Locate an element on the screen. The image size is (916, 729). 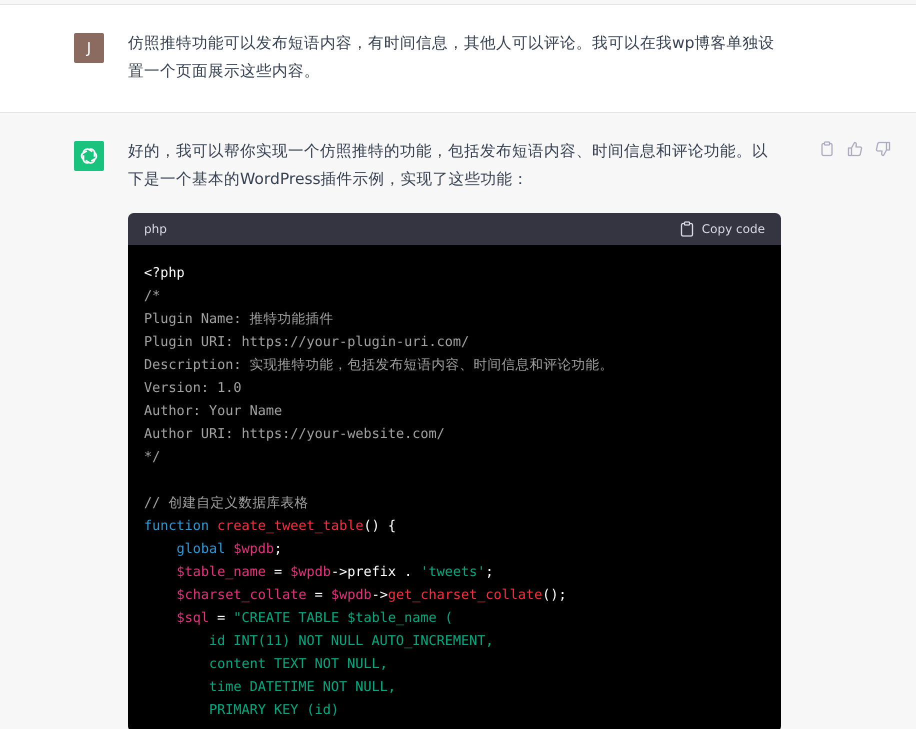
user-message-text: 仿照推特功能可以发布短语内容，有时间信息，其他人可以评论。我可以在我wp博客单独设置一个页面展示这些内容。 is located at coordinates (452, 57).